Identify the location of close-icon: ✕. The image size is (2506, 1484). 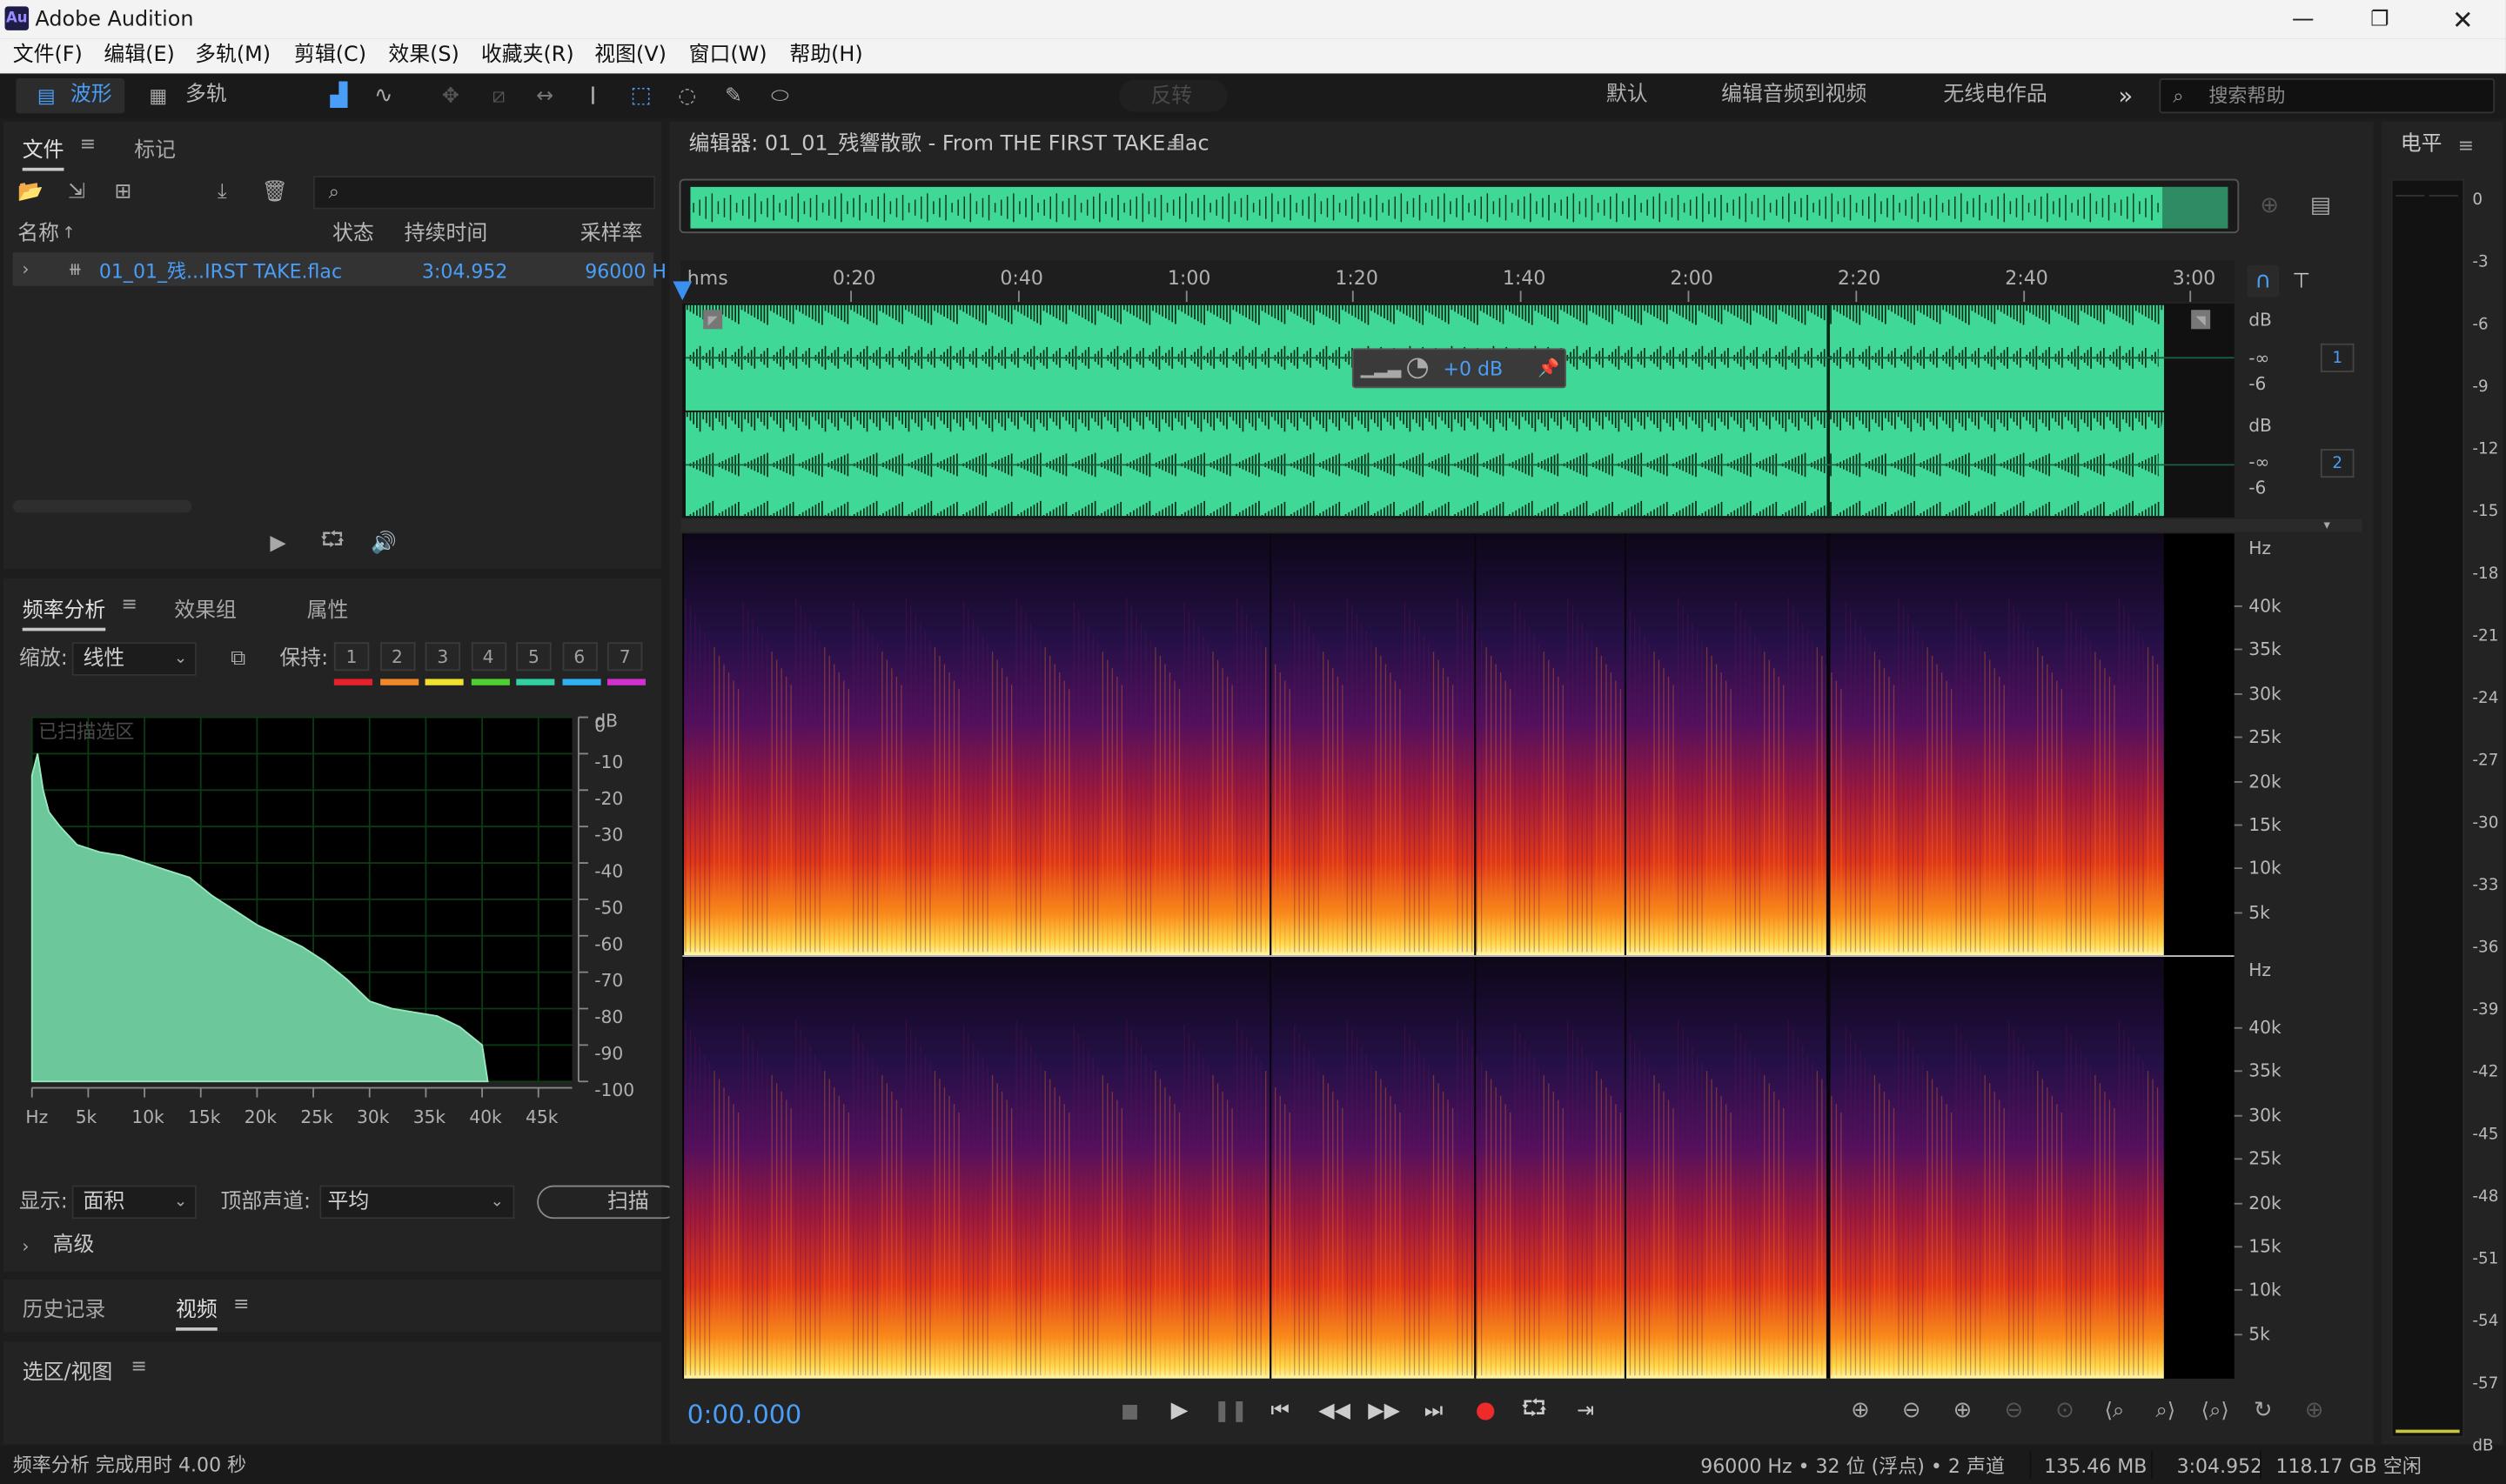
(2463, 19).